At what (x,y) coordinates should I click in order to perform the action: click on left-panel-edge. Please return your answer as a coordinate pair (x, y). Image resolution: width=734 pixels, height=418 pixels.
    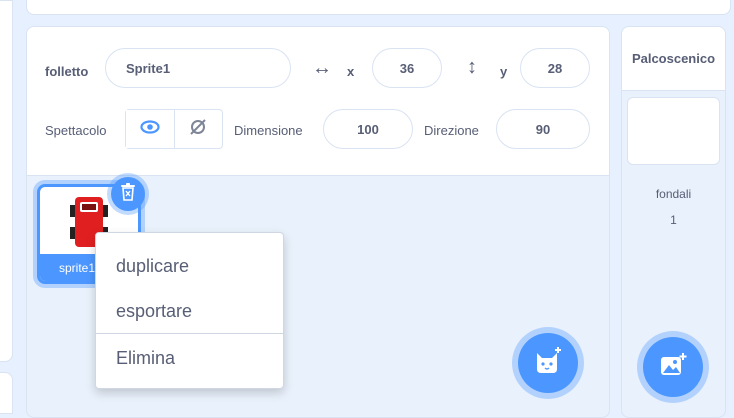
    Looking at the image, I should click on (6, 181).